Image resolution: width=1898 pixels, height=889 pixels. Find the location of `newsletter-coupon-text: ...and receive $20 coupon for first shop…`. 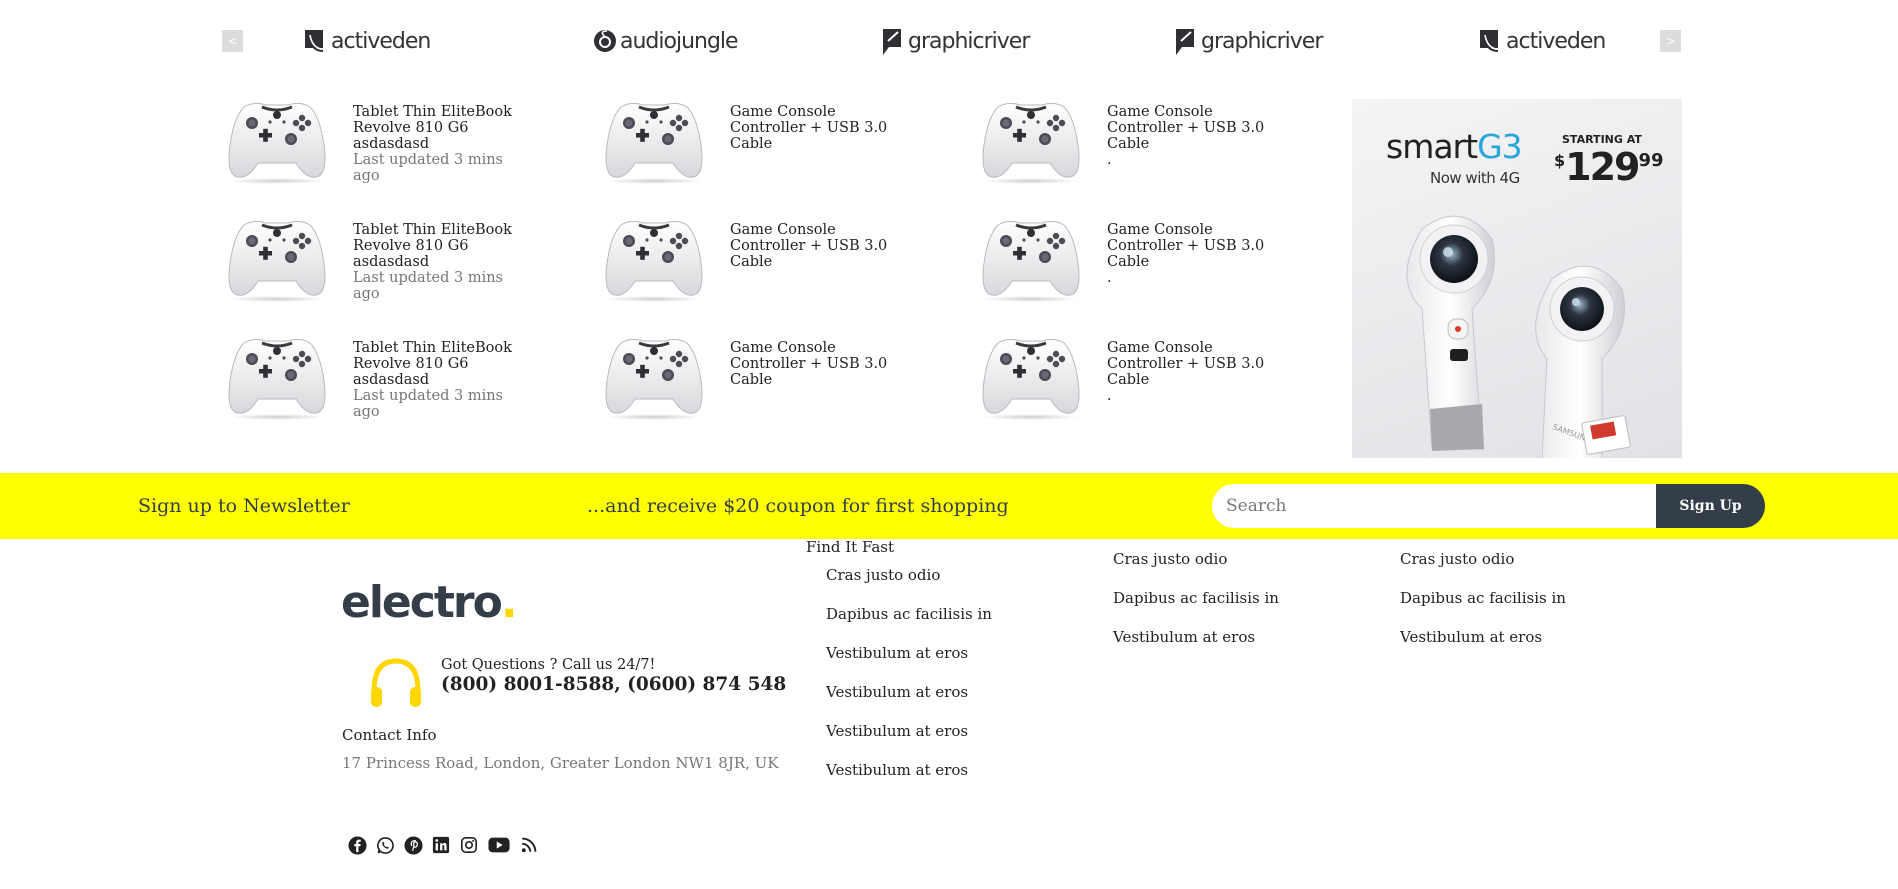

newsletter-coupon-text: ...and receive $20 coupon for first shop… is located at coordinates (798, 506).